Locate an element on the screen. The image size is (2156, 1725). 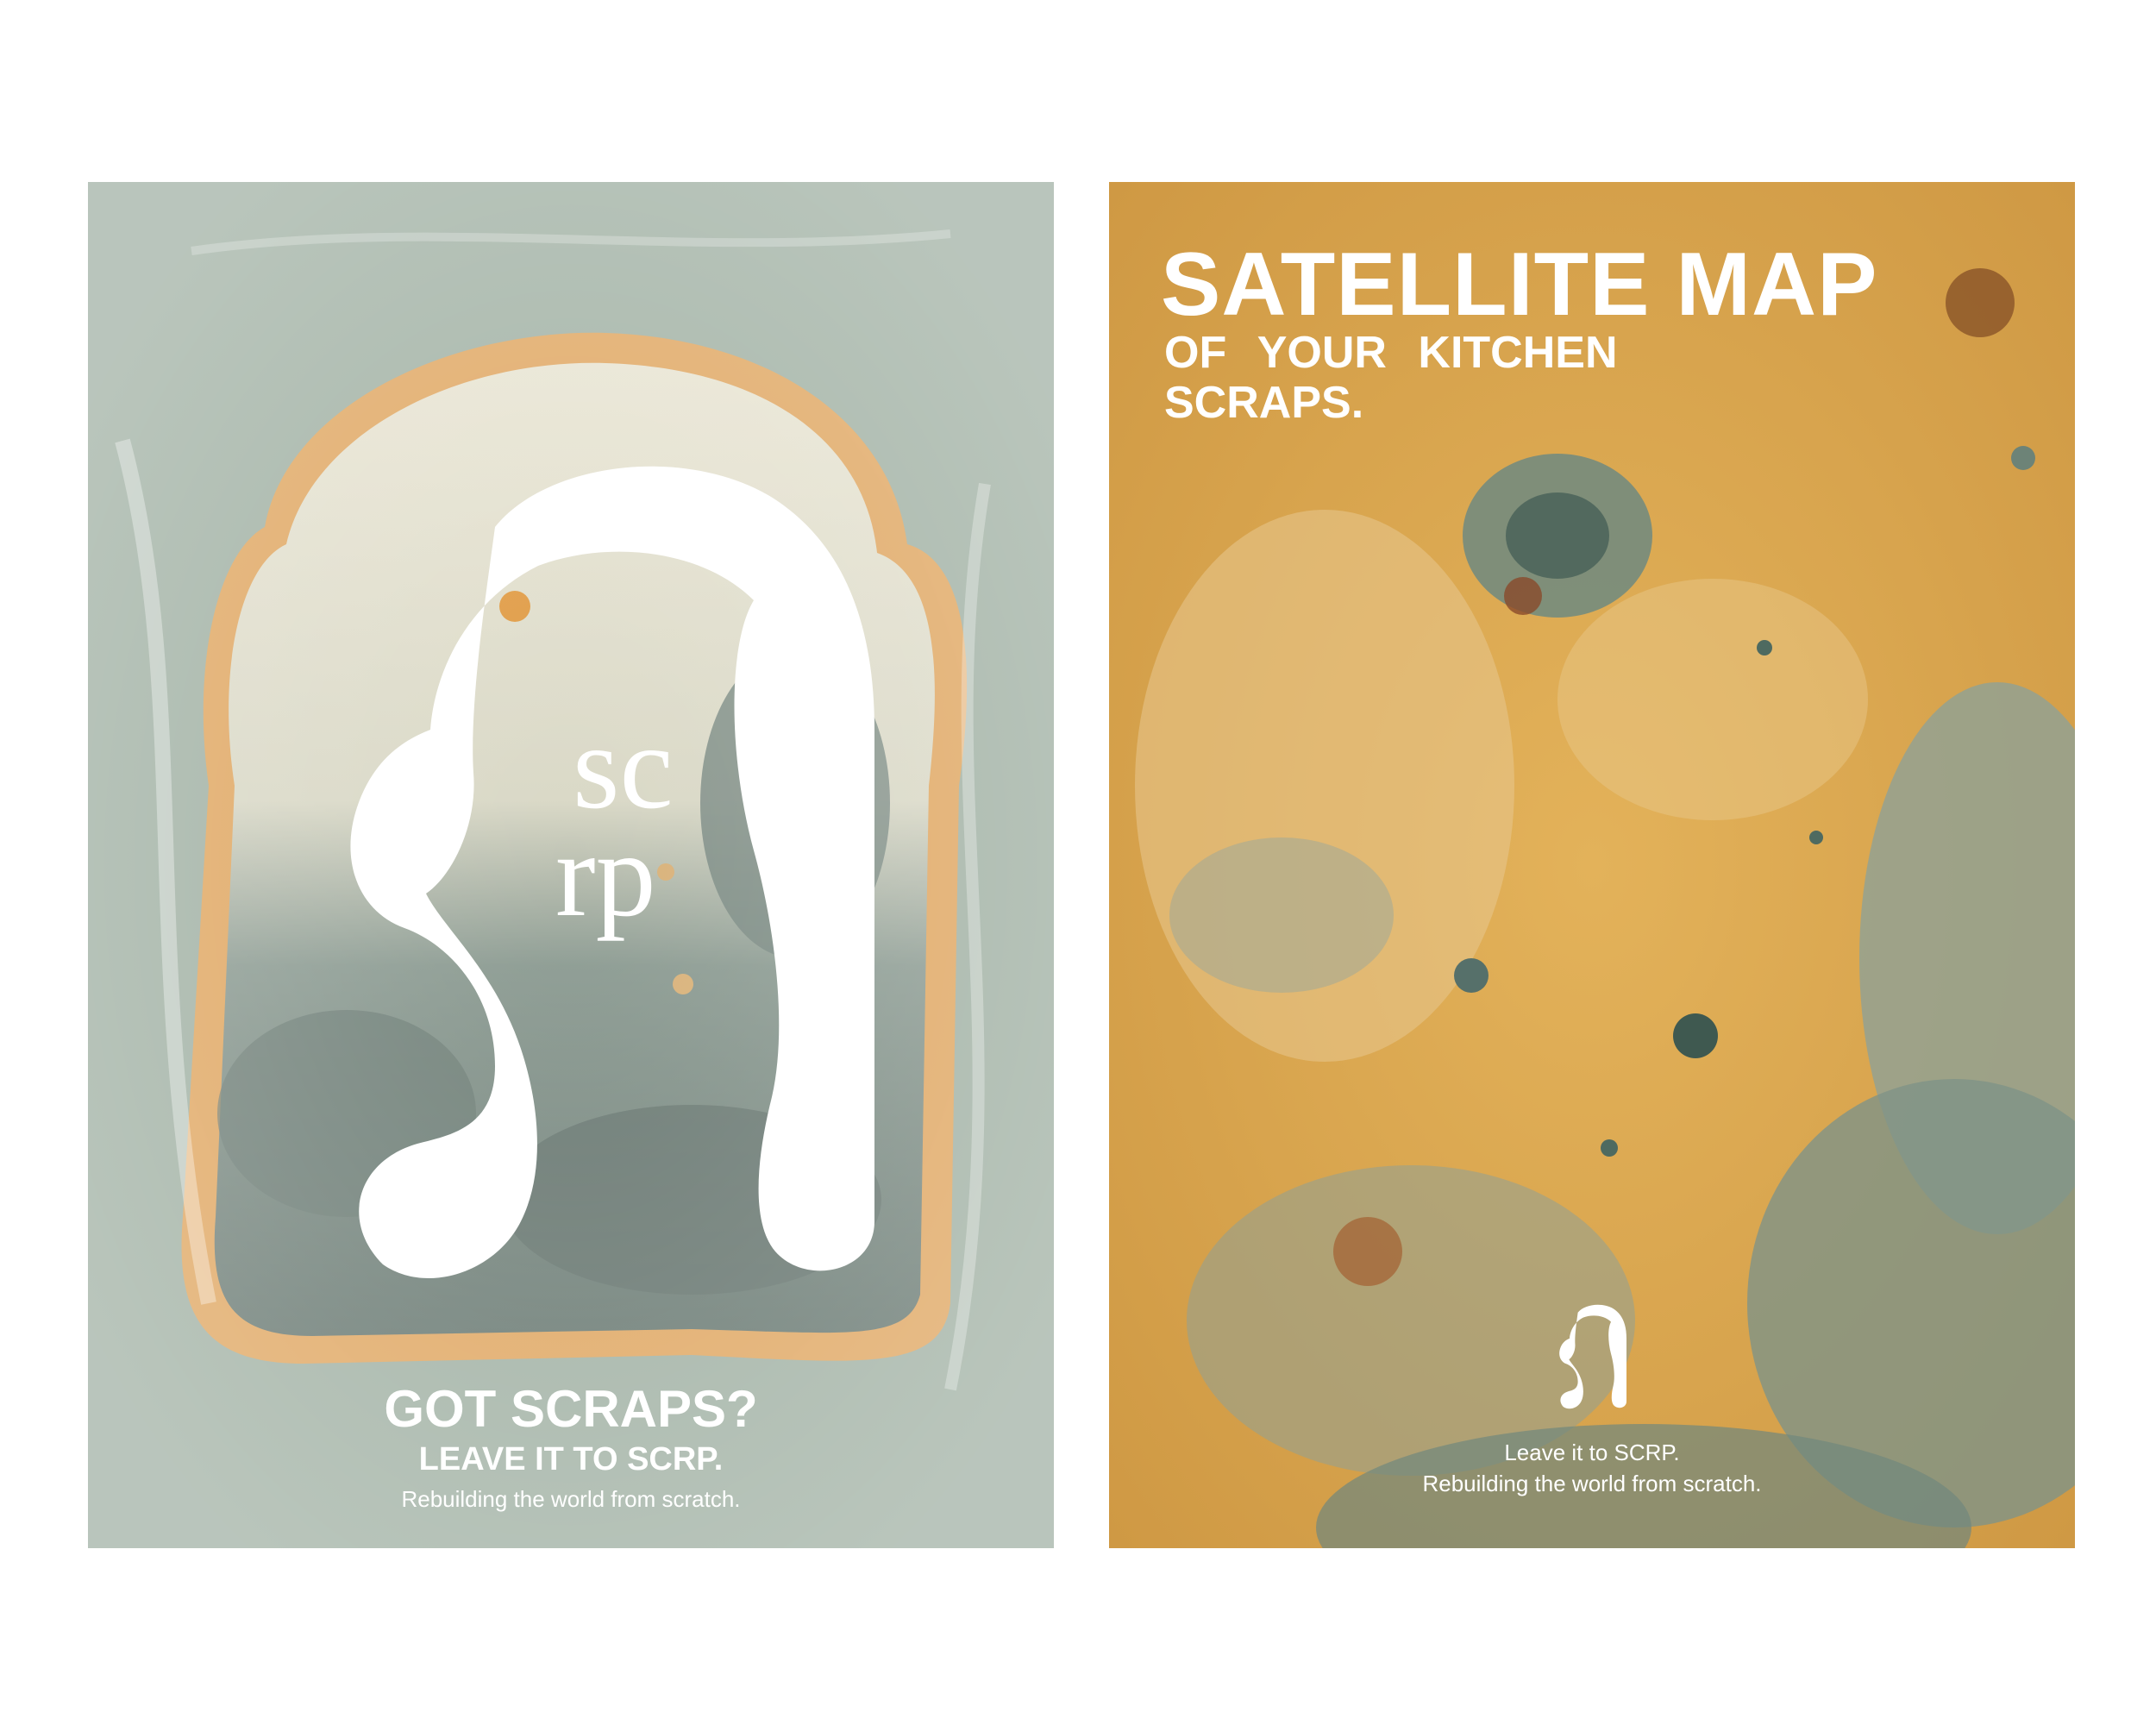
subtitle-line-2: SCRAPS. is located at coordinates (1264, 403).